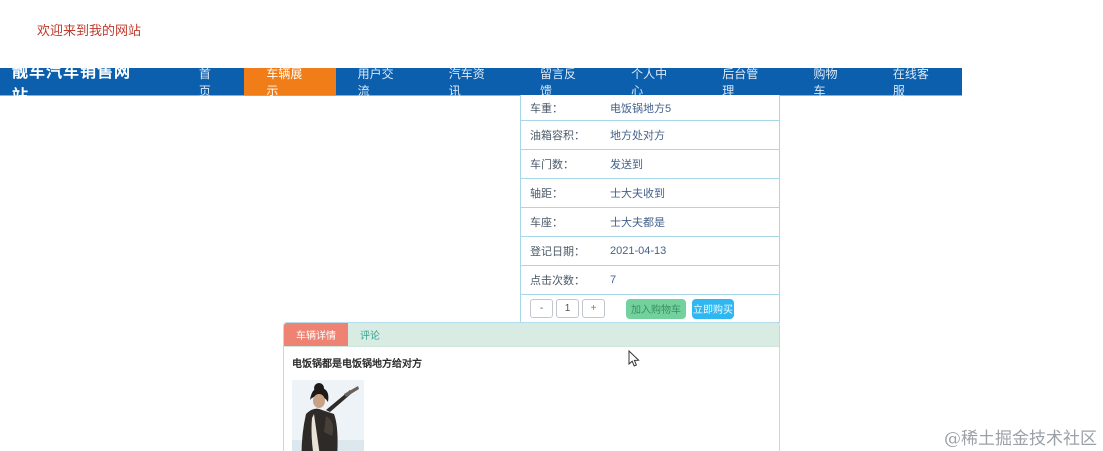 The image size is (1103, 451). Describe the element at coordinates (650, 164) in the screenshot. I see `table-row: 车门数： 发送到` at that location.